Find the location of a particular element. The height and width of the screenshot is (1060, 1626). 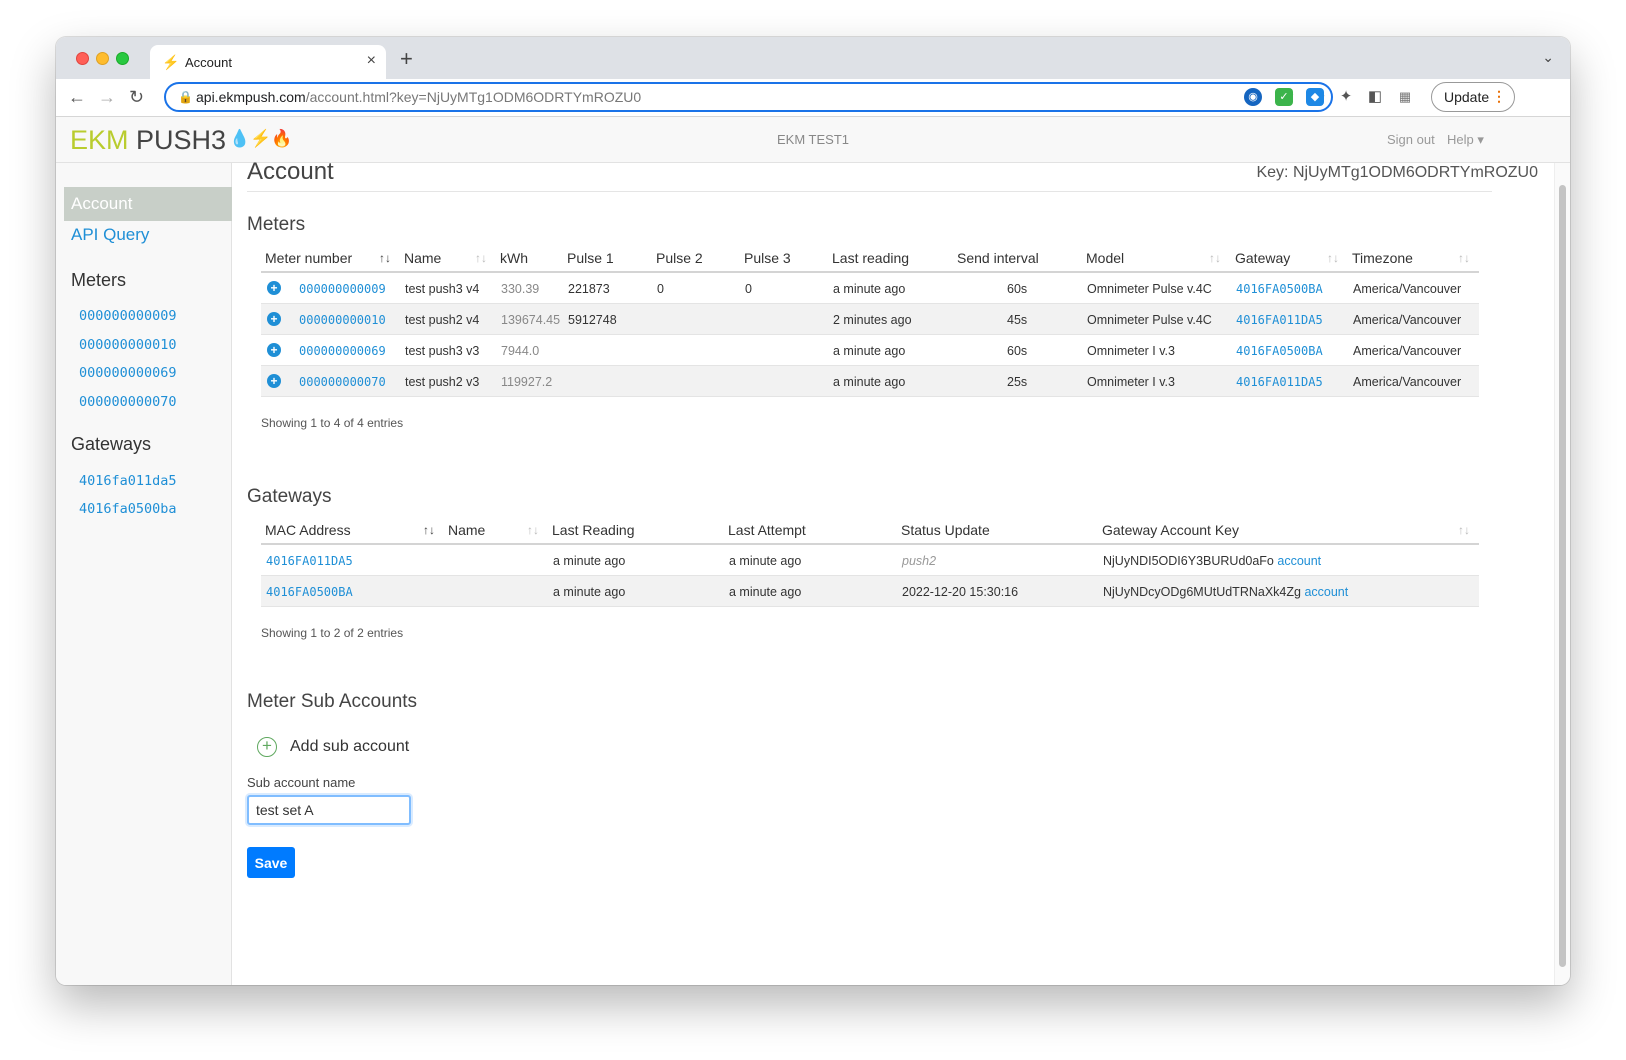

th-status-update: Status Update is located at coordinates (945, 530).